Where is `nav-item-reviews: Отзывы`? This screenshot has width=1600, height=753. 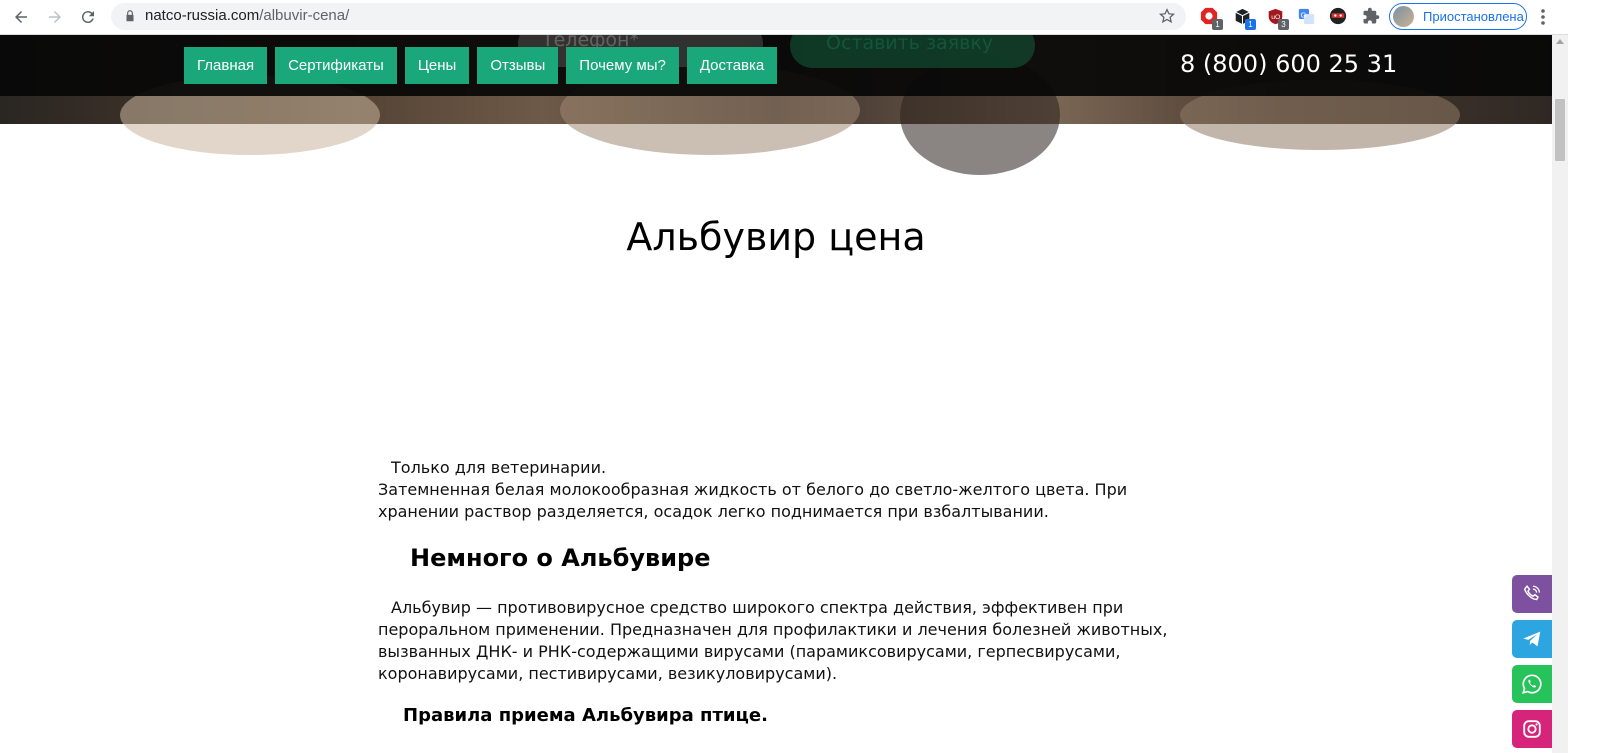 nav-item-reviews: Отзывы is located at coordinates (518, 65).